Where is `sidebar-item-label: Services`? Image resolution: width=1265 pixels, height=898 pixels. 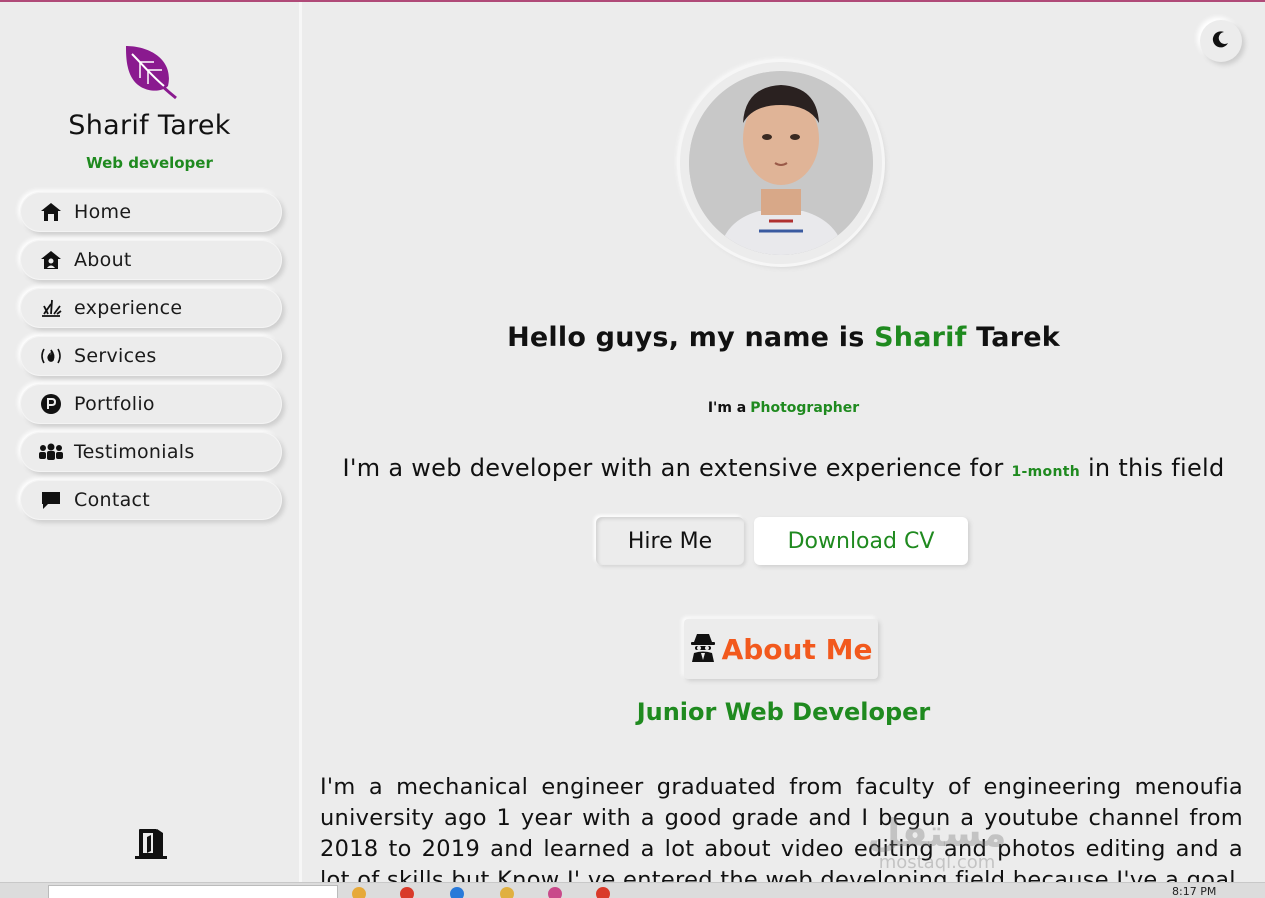 sidebar-item-label: Services is located at coordinates (115, 356).